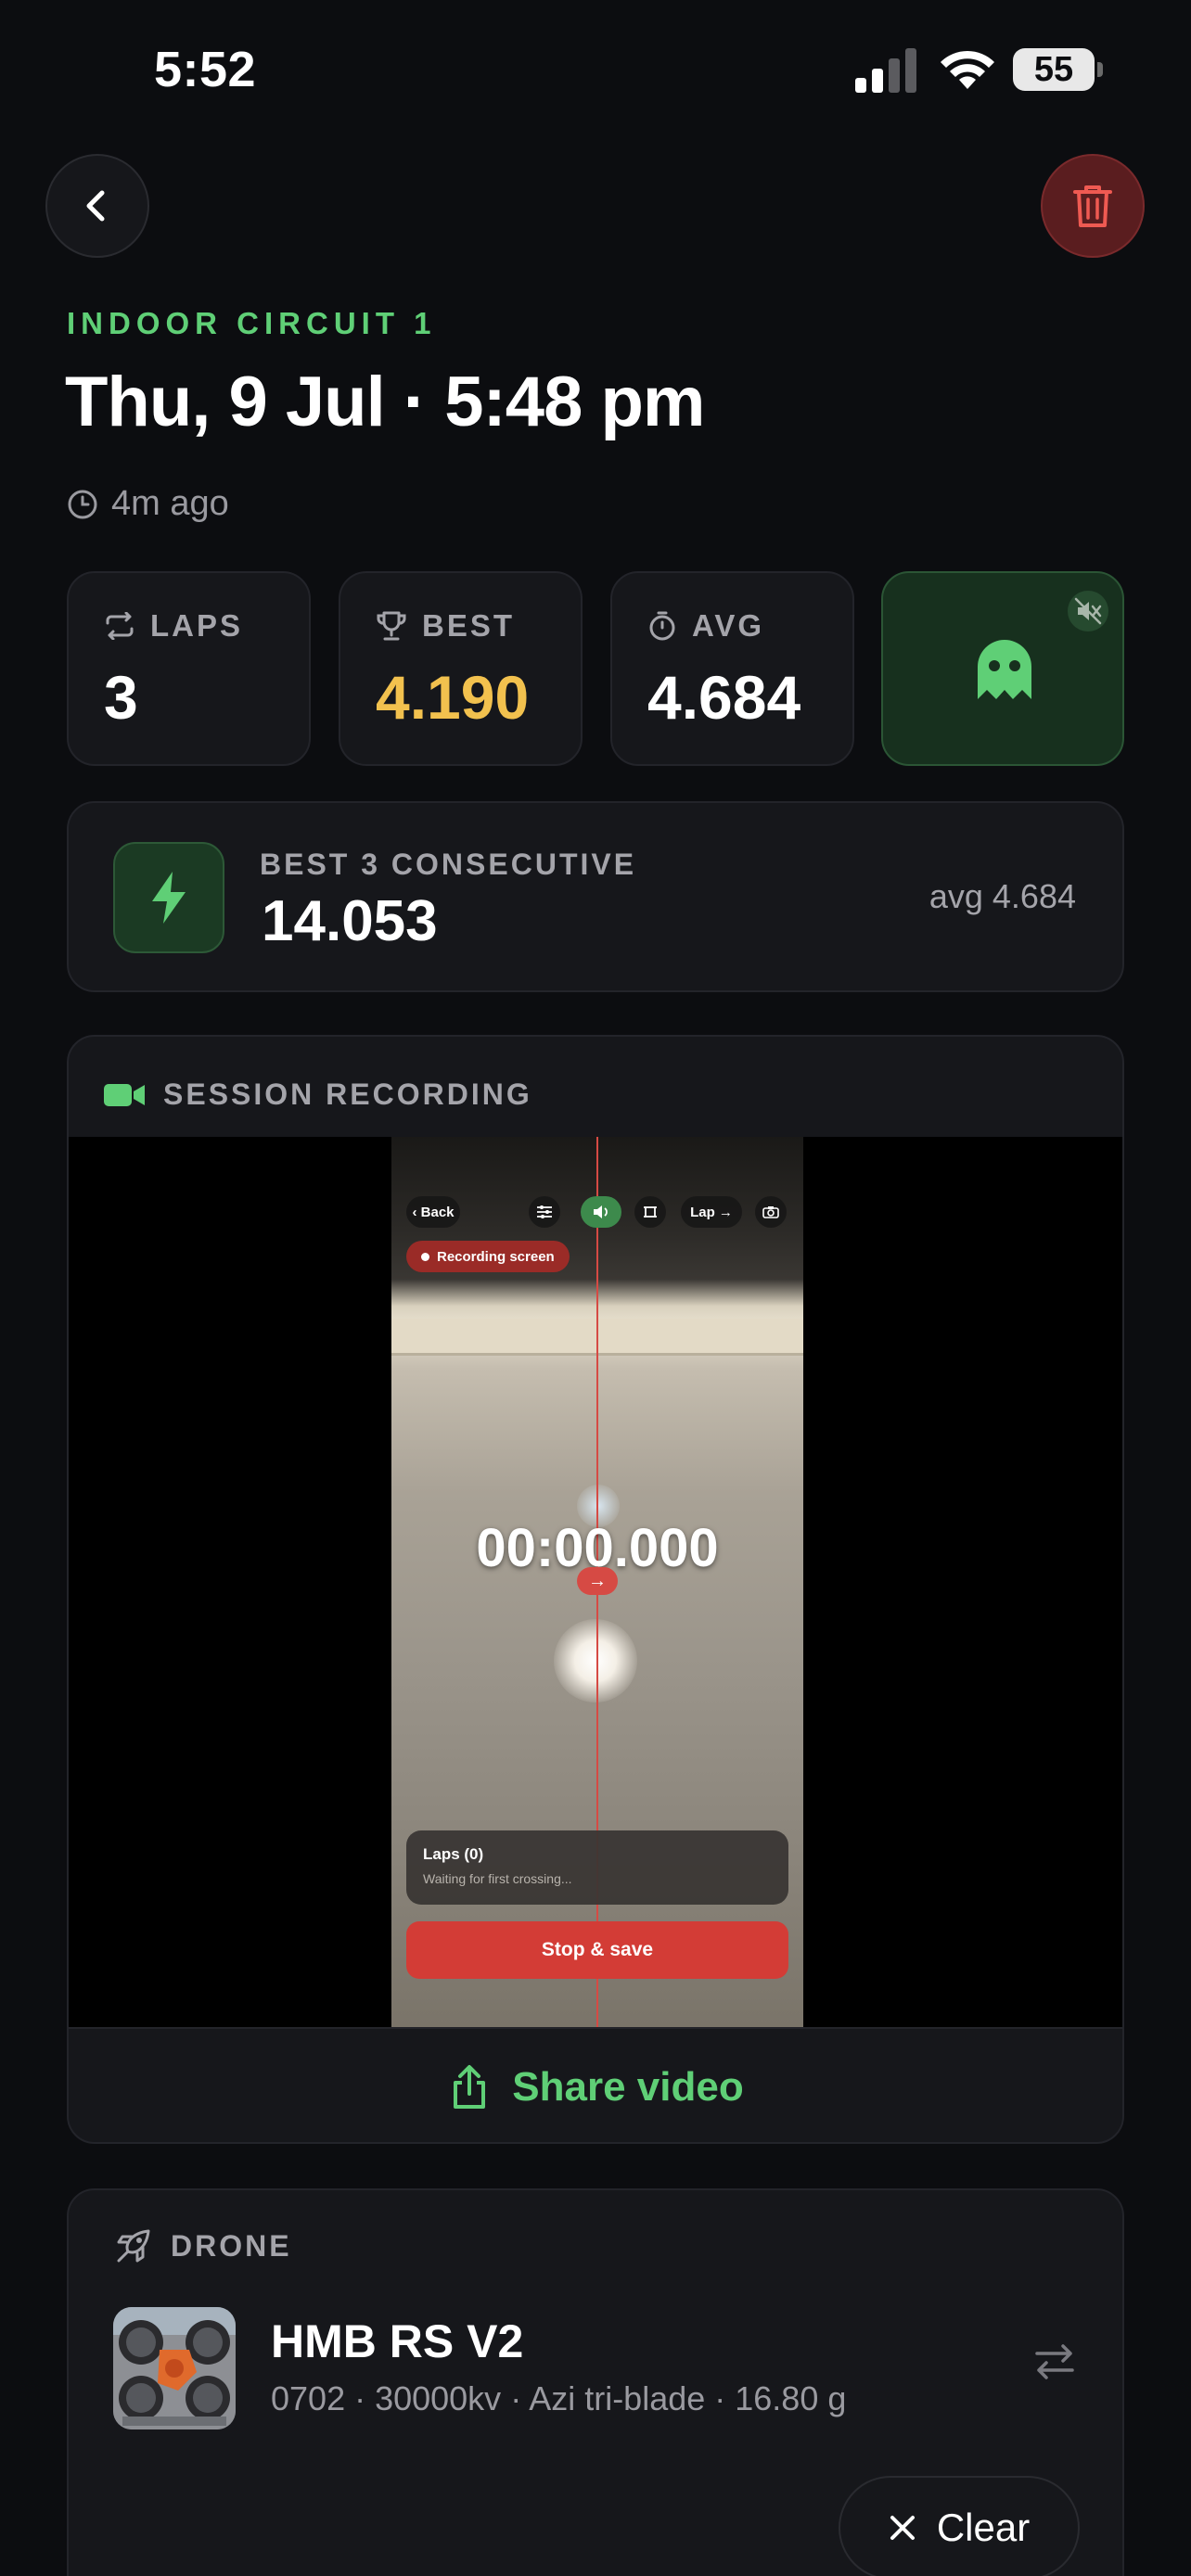 The height and width of the screenshot is (2576, 1191). What do you see at coordinates (1054, 2361) in the screenshot?
I see `swap-icon` at bounding box center [1054, 2361].